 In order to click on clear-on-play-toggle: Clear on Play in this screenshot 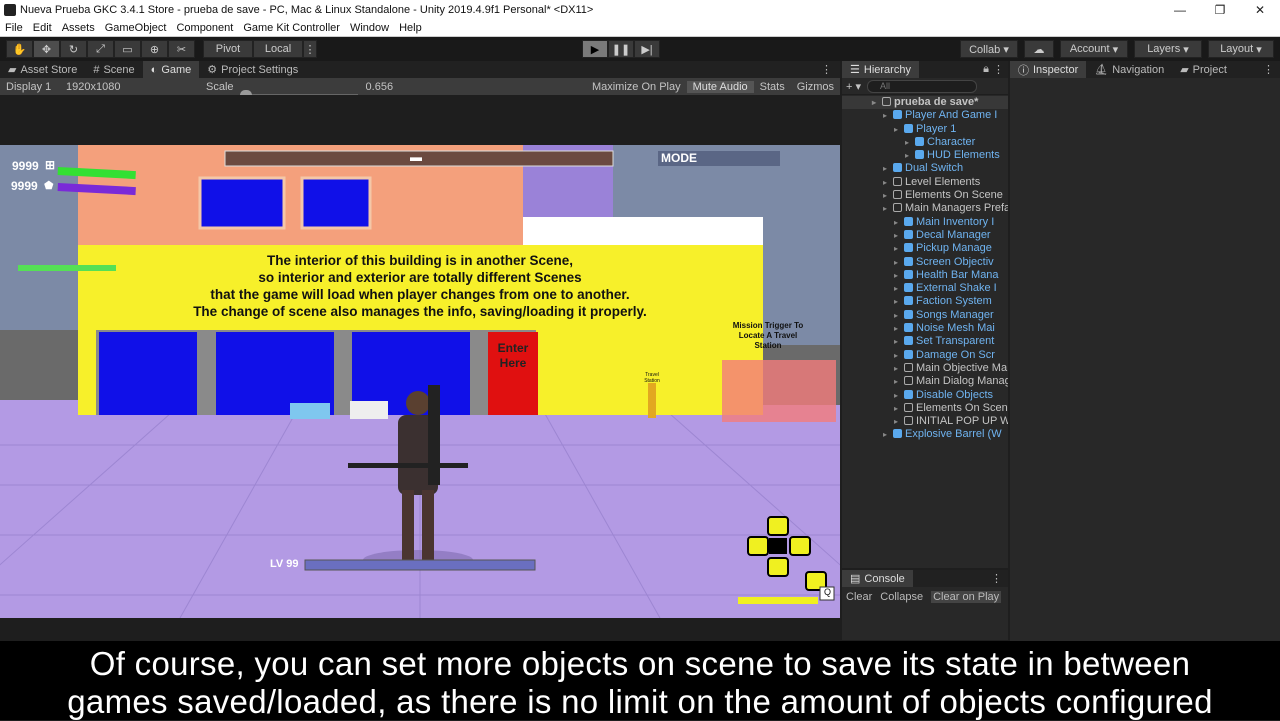, I will do `click(966, 597)`.